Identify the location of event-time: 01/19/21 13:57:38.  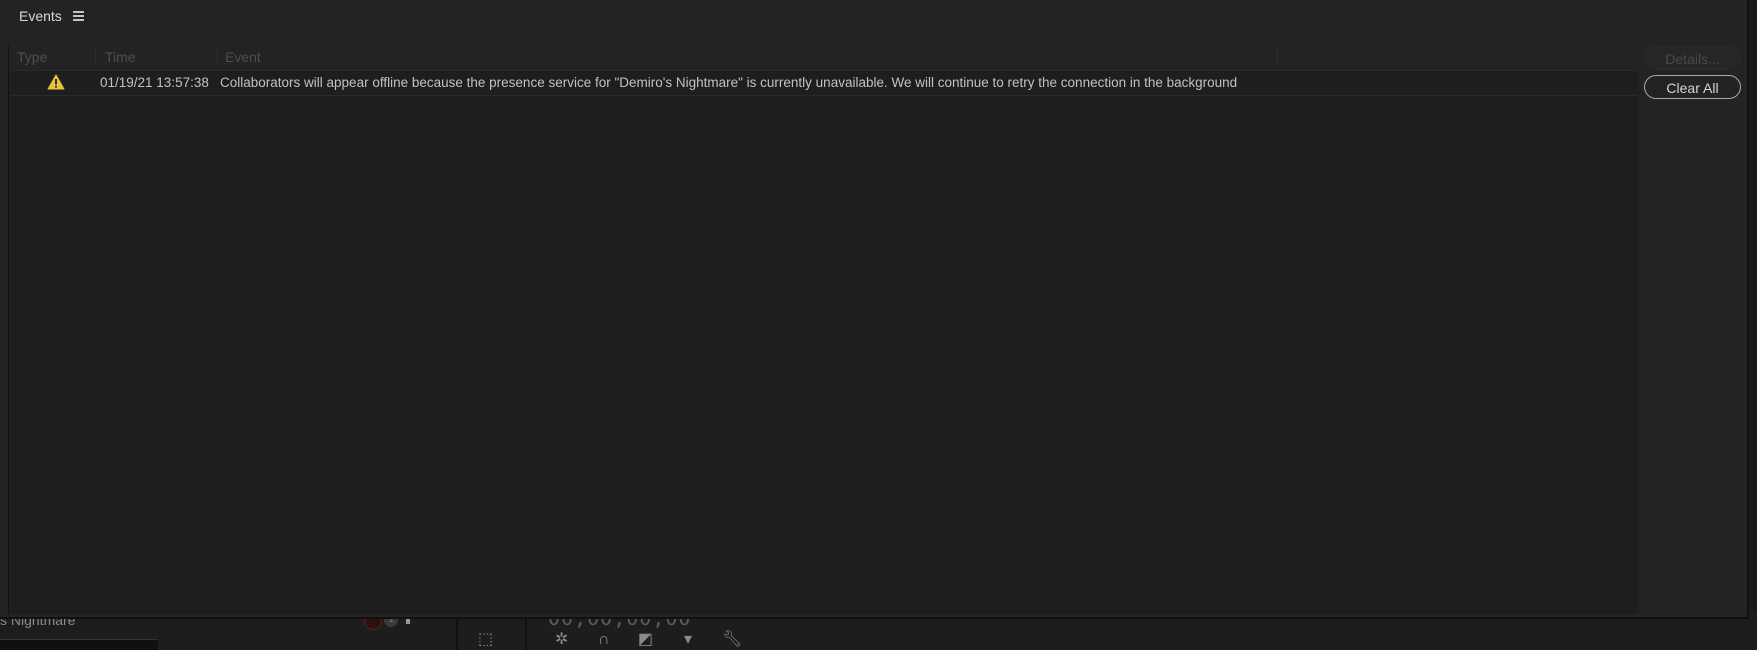
(154, 82).